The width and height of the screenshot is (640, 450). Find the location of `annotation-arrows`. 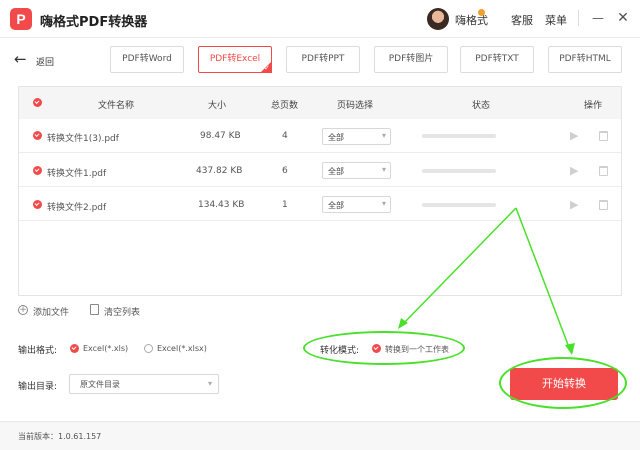

annotation-arrows is located at coordinates (486, 281).